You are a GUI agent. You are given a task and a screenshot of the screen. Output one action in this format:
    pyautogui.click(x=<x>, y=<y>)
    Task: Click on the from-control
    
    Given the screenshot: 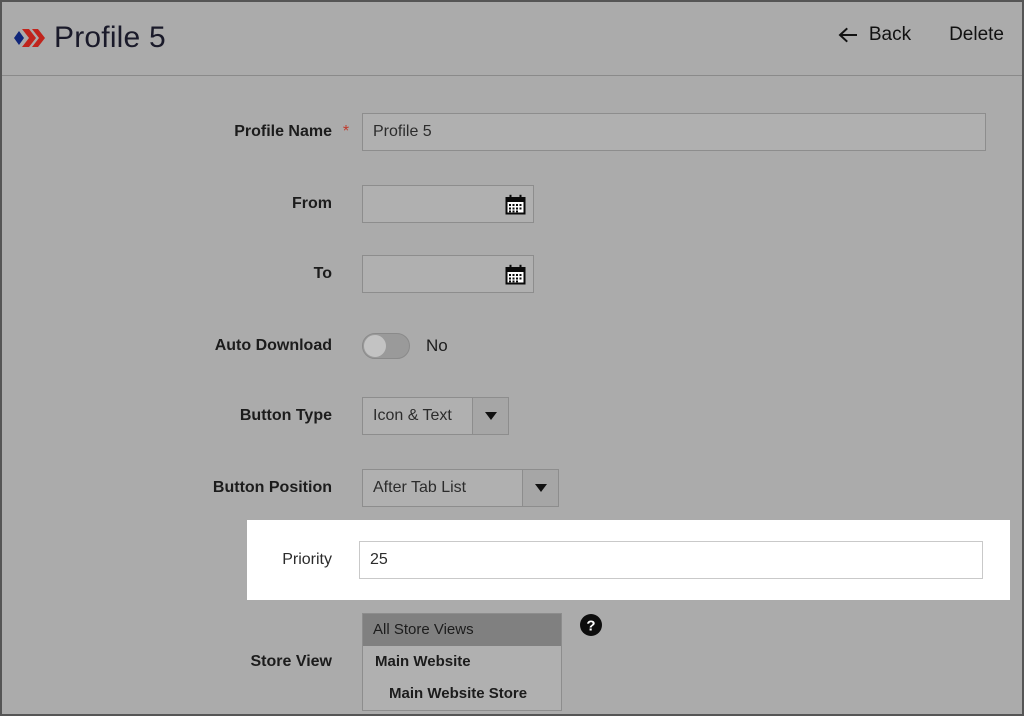 What is the action you would take?
    pyautogui.click(x=448, y=204)
    